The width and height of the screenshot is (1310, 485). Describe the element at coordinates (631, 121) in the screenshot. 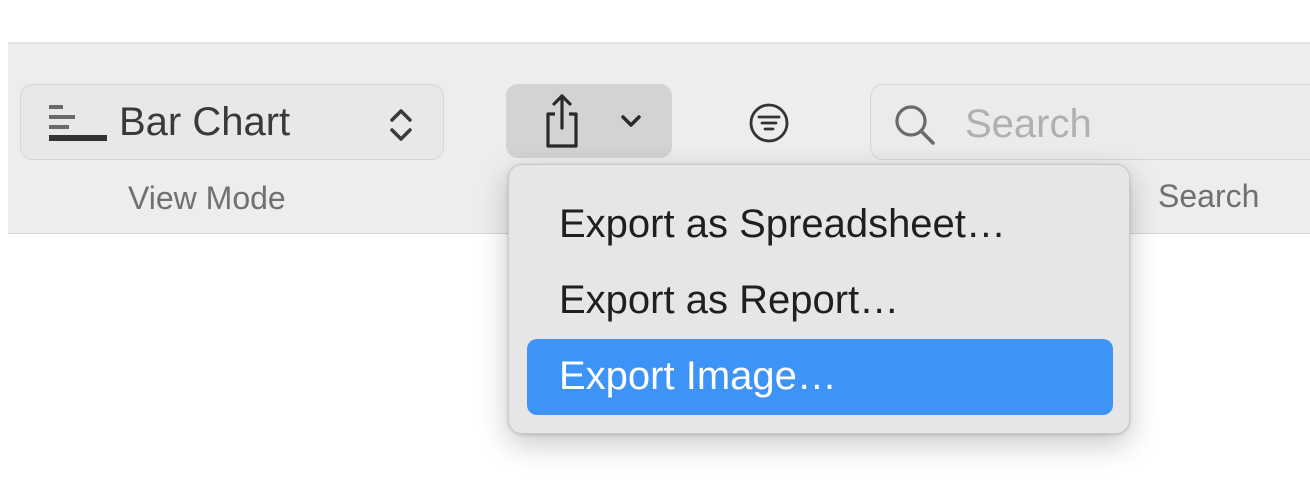

I see `chevron-down-icon` at that location.